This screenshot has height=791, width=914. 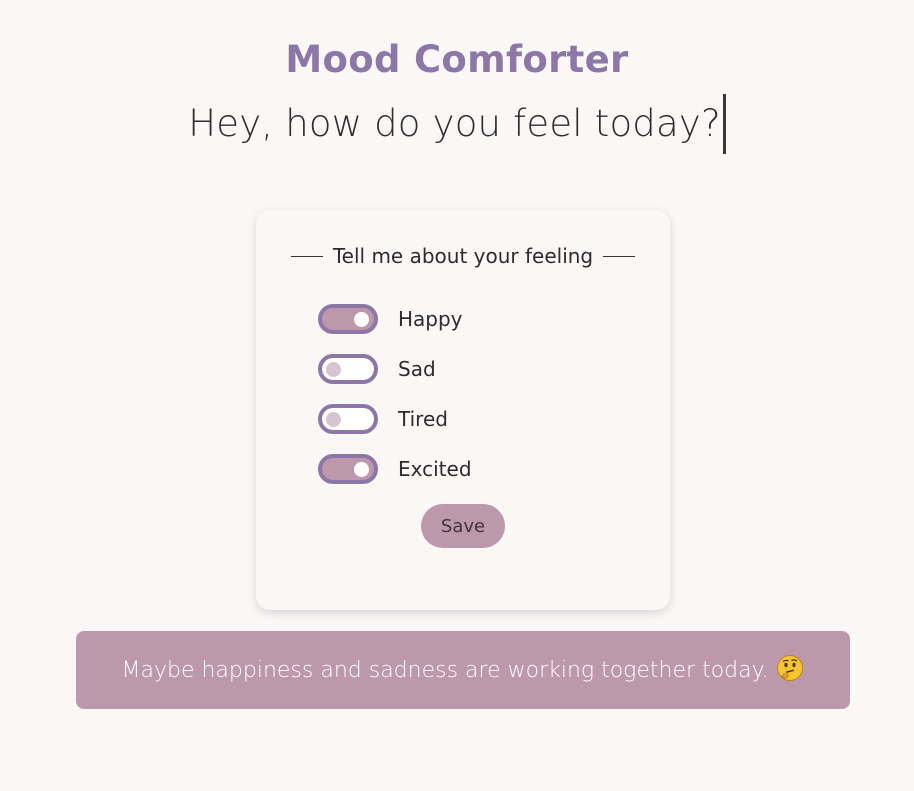 I want to click on tired-label: Tired, so click(x=423, y=419).